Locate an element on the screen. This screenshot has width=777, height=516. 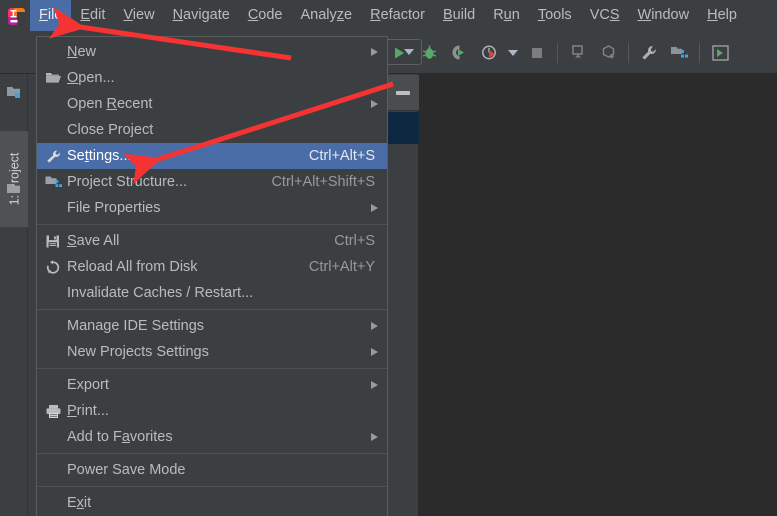
menu-item-power-save-mode: Power Save Mode is located at coordinates (212, 470).